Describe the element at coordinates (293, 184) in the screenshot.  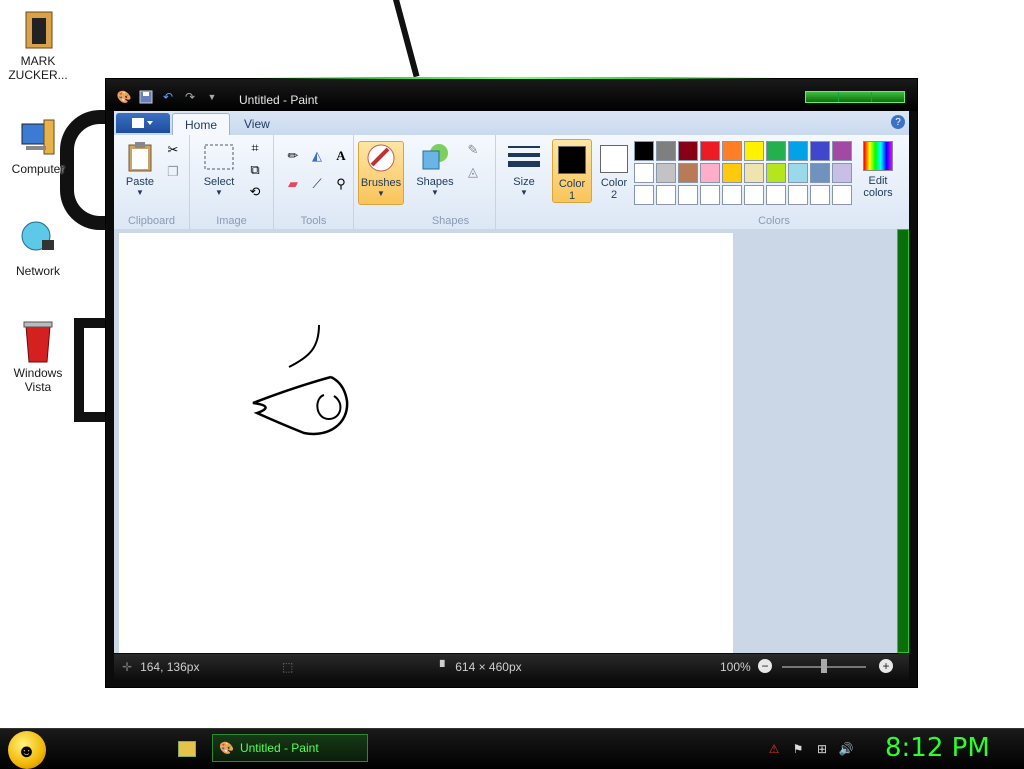
I see `eraser-icon: ▰` at that location.